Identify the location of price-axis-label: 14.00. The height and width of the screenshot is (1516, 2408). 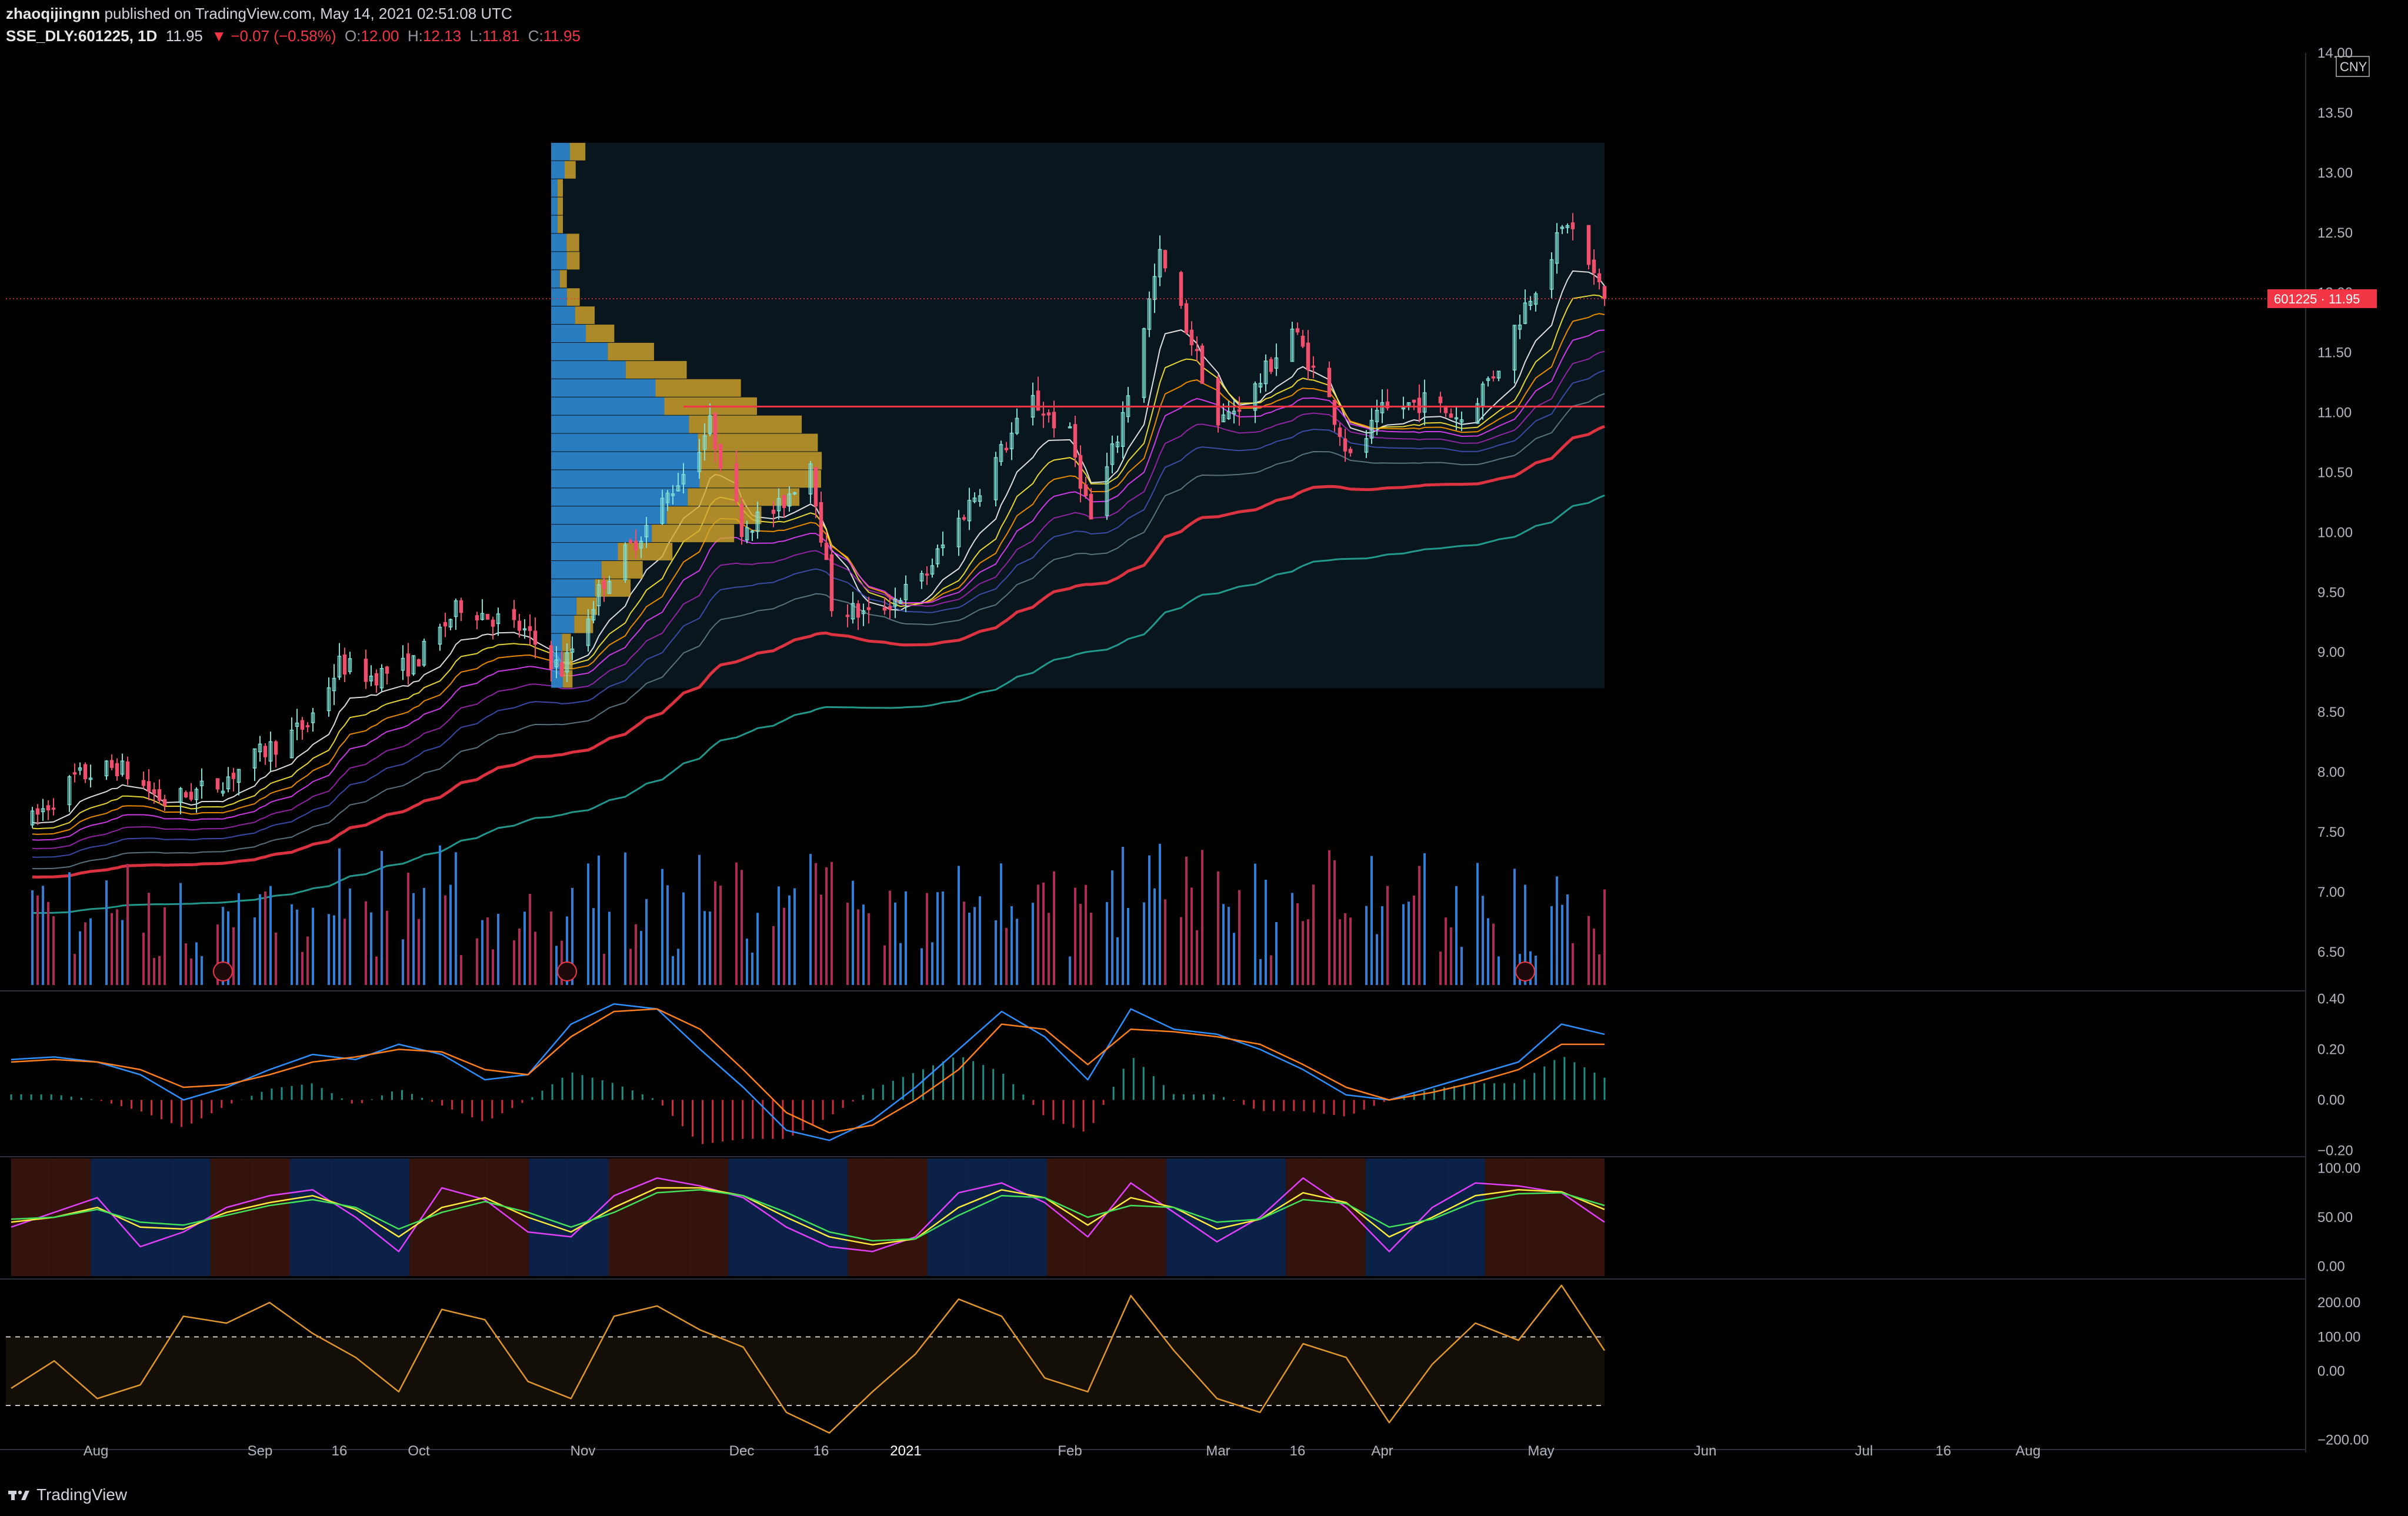
(2335, 53).